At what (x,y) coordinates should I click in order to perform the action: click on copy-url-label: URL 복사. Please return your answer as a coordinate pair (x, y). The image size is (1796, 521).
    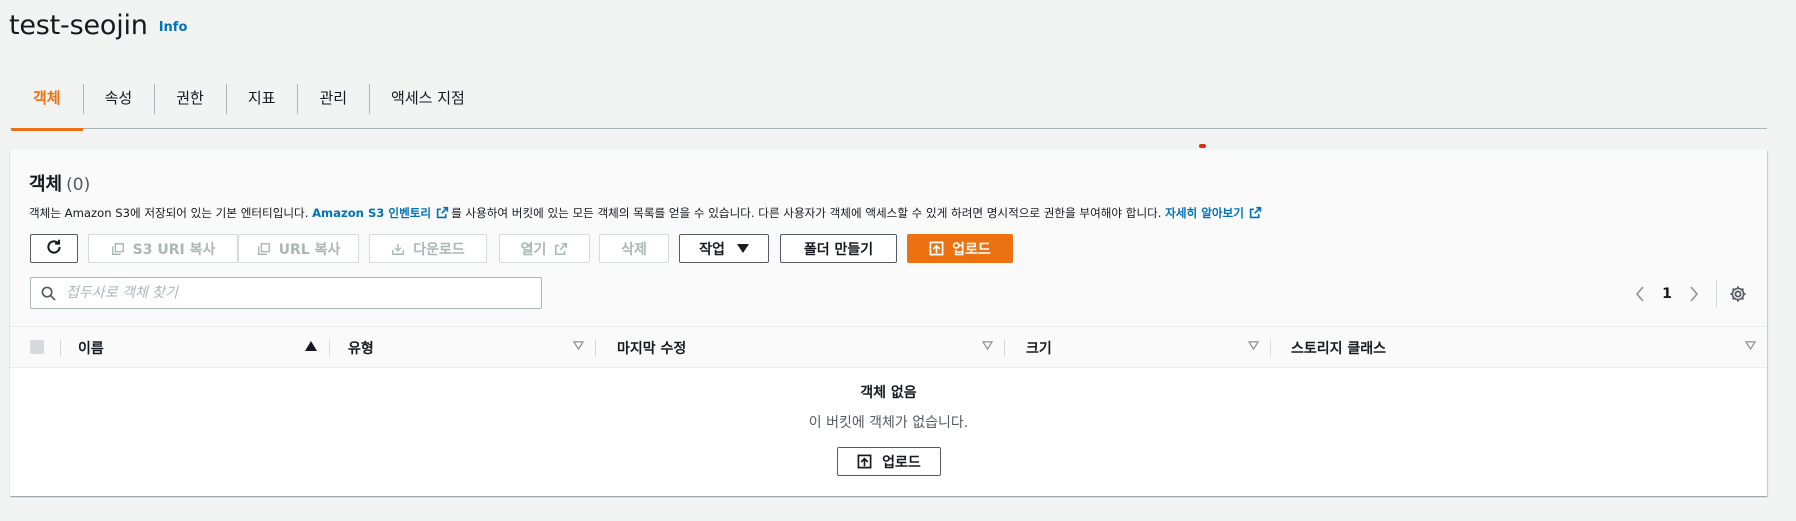
    Looking at the image, I should click on (309, 249).